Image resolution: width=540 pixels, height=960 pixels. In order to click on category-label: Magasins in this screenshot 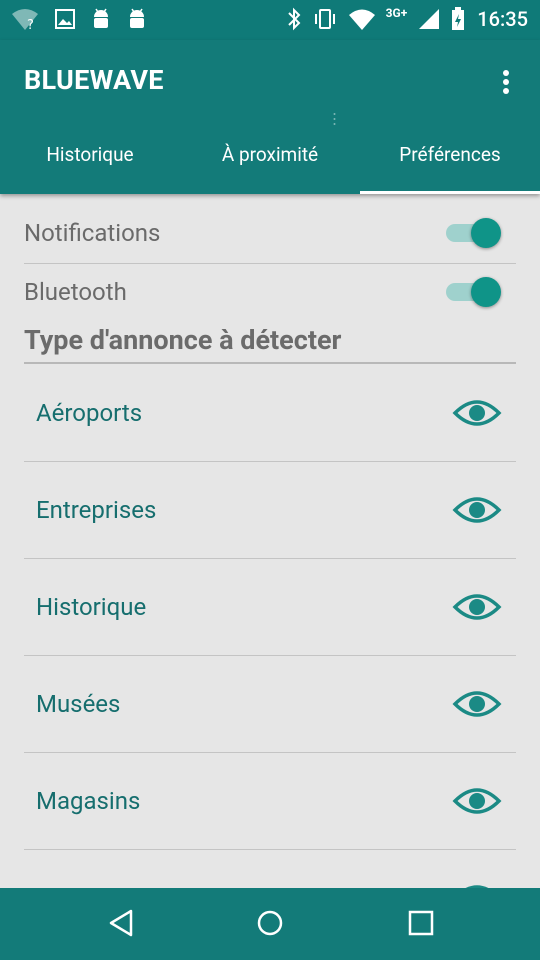, I will do `click(88, 800)`.